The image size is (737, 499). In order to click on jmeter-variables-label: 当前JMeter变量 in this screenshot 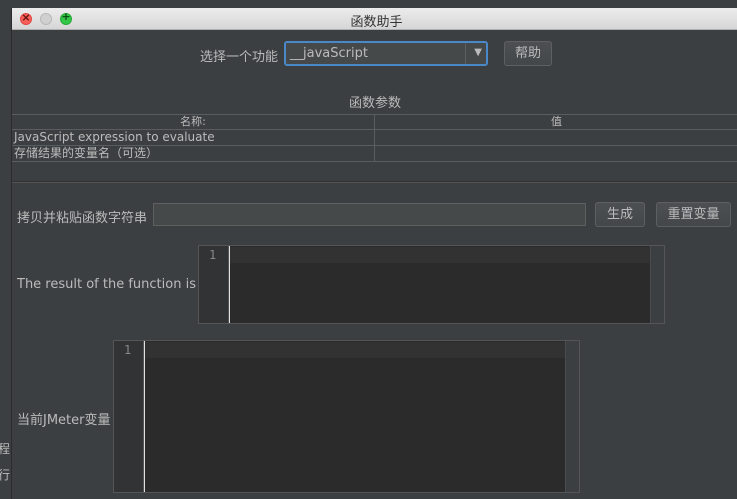, I will do `click(64, 420)`.